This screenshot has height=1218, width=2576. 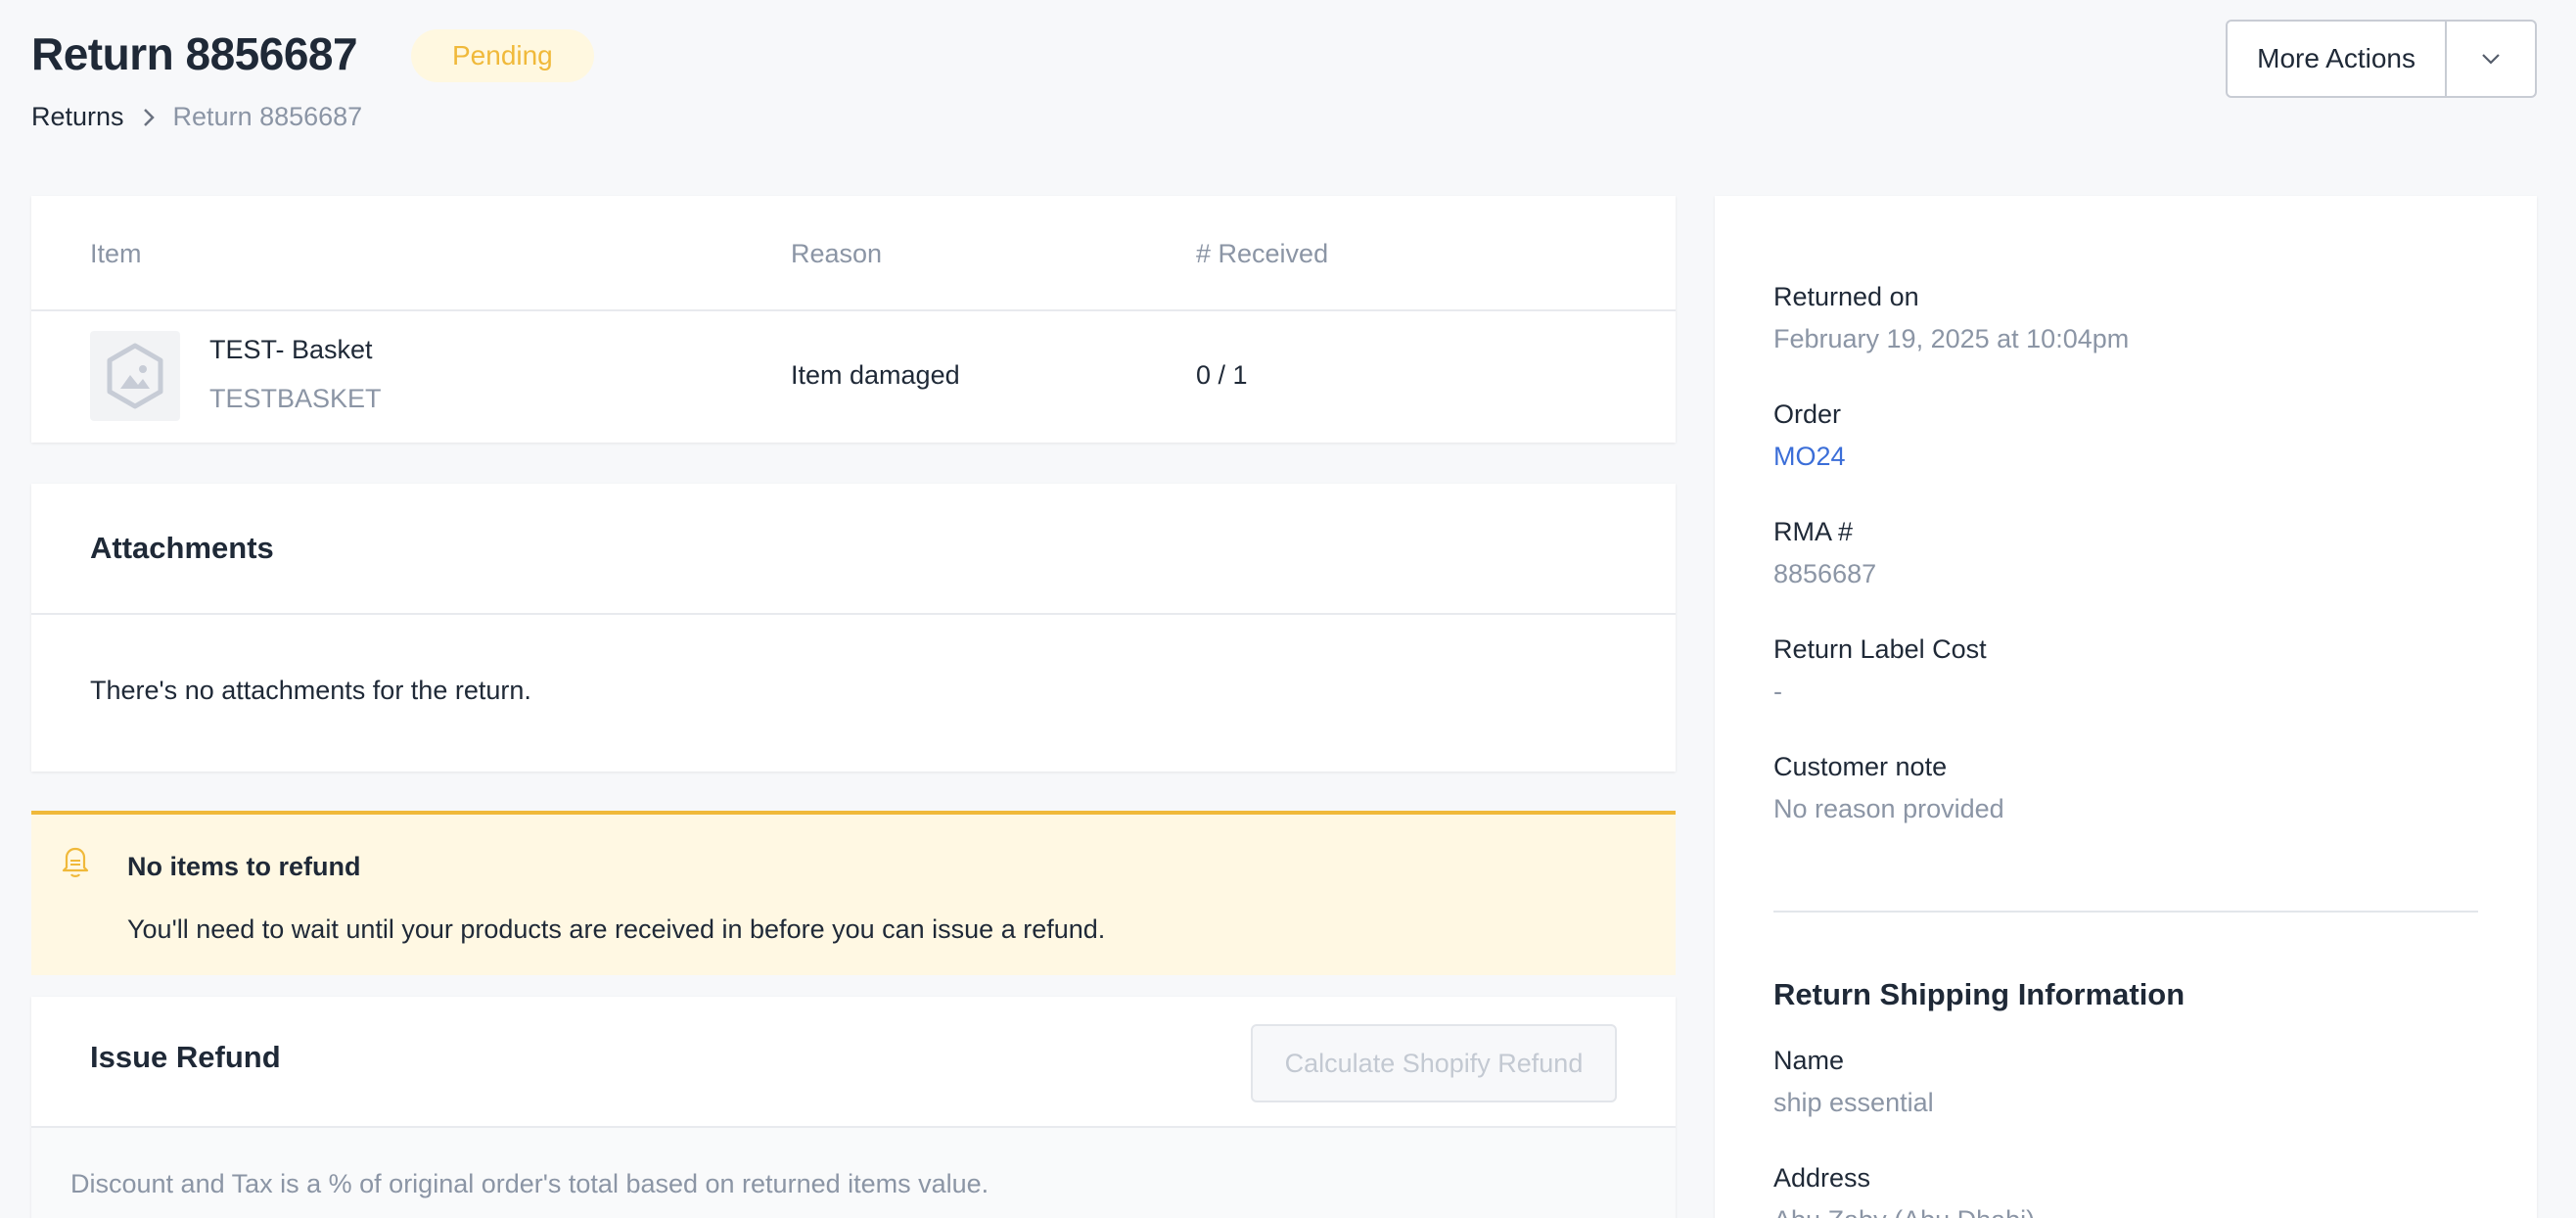 What do you see at coordinates (1434, 1063) in the screenshot?
I see `calculate-shopify-refund-button: Calculate Shopify Refund` at bounding box center [1434, 1063].